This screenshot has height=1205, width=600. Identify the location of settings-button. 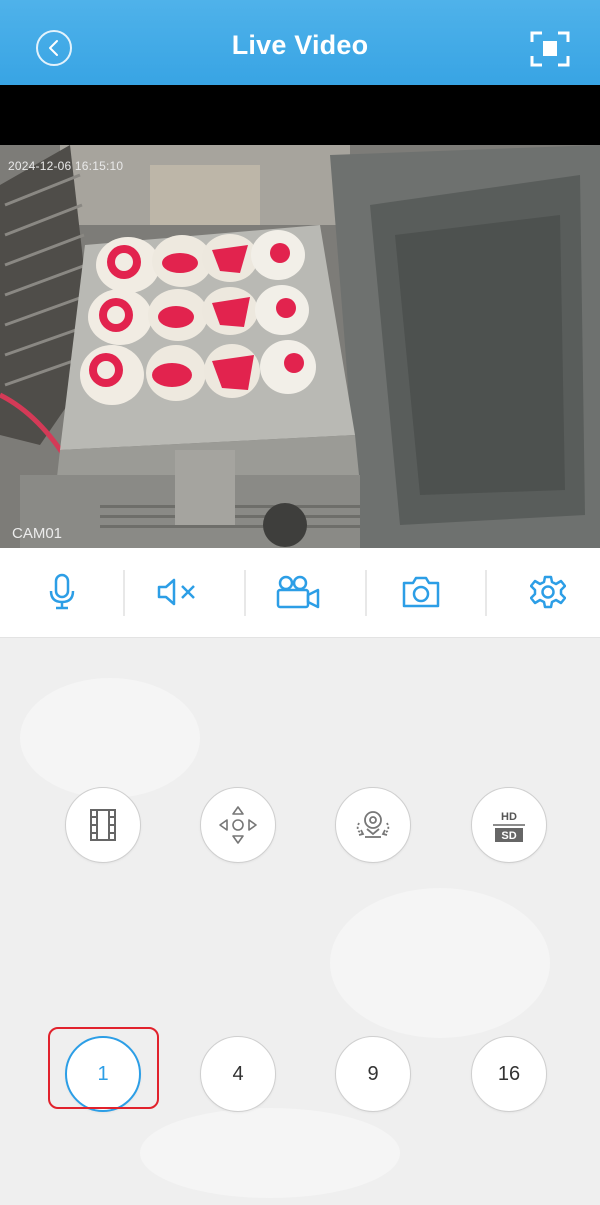
(548, 592).